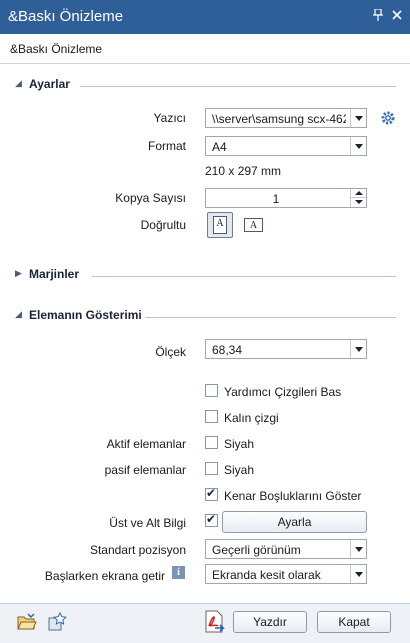  I want to click on print-button: Yazdır, so click(270, 622).